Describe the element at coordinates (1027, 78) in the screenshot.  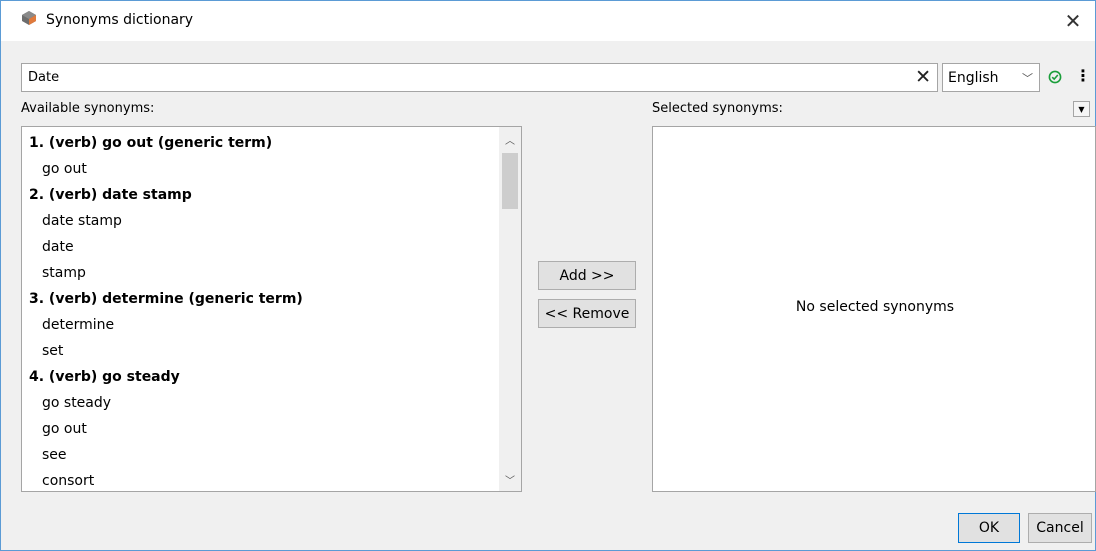
I see `chevron-down-icon: ﹀` at that location.